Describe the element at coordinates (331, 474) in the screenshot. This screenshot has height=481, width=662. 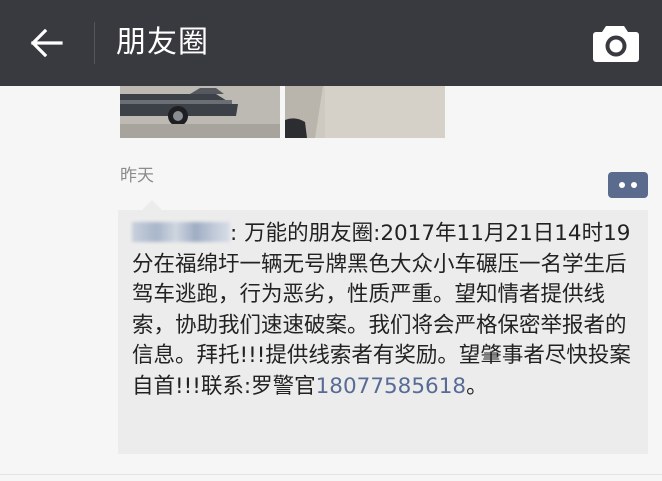
I see `feed-divider` at that location.